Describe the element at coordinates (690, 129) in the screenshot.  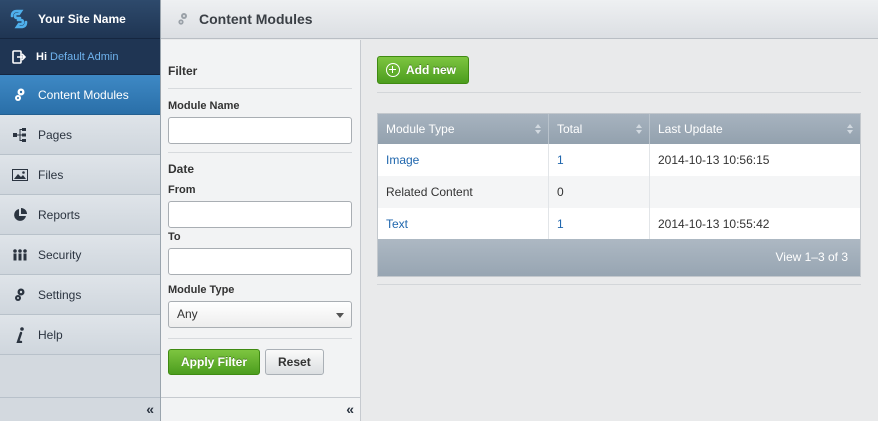
I see `column-label: Last Update` at that location.